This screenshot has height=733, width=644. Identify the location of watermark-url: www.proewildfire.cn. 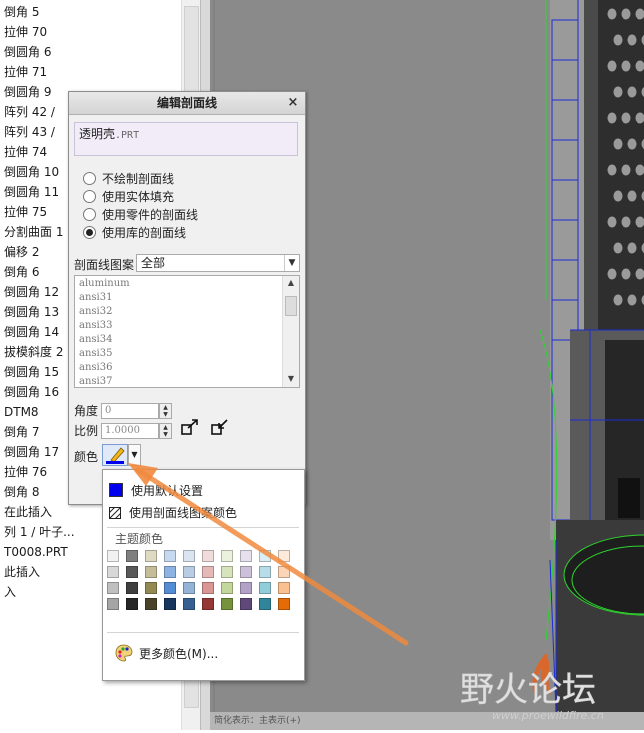
(548, 715).